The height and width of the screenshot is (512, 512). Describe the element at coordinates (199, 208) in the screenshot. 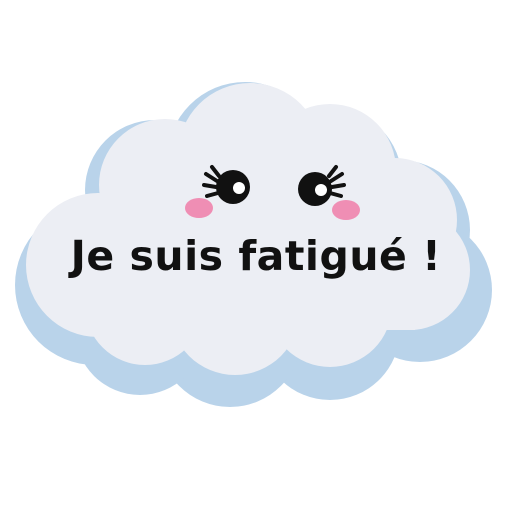

I see `left-blush-cheek-icon` at that location.